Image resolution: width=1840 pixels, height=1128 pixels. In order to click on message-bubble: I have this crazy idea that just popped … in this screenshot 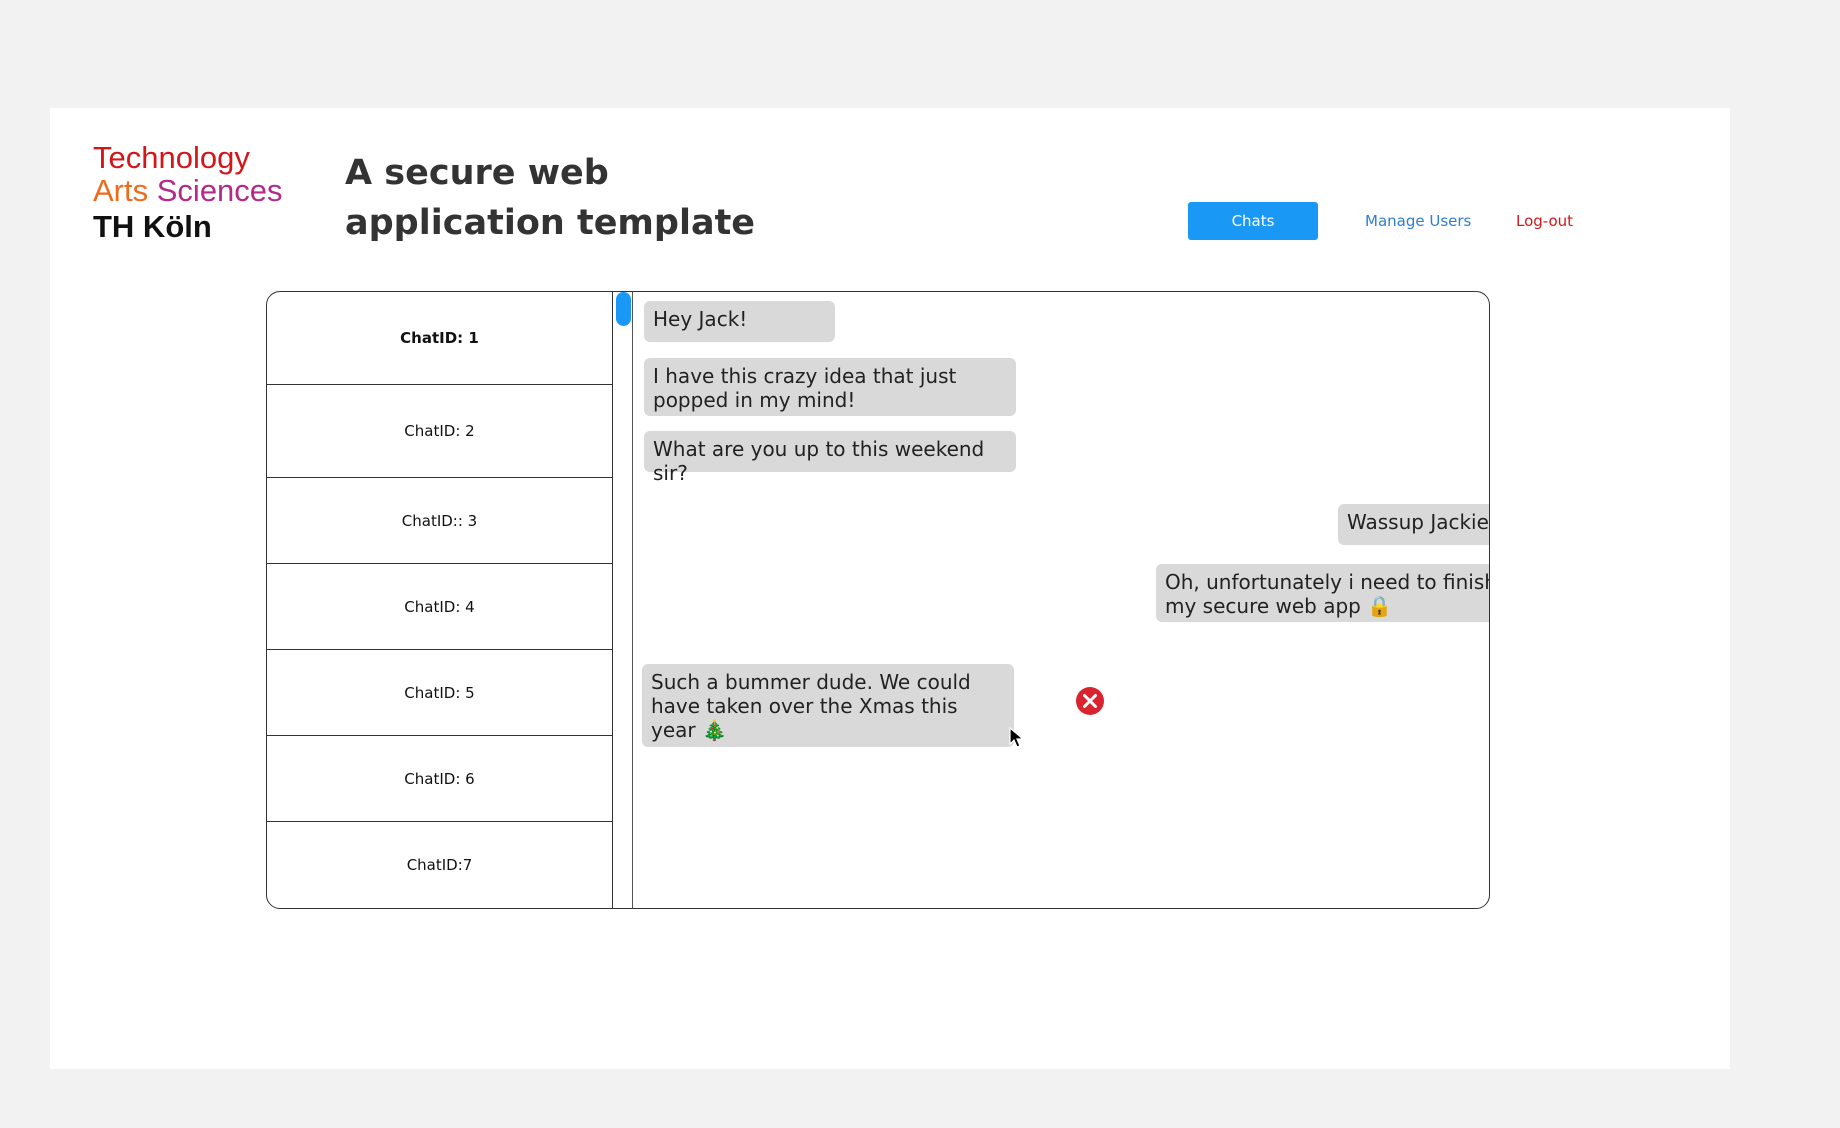, I will do `click(830, 387)`.